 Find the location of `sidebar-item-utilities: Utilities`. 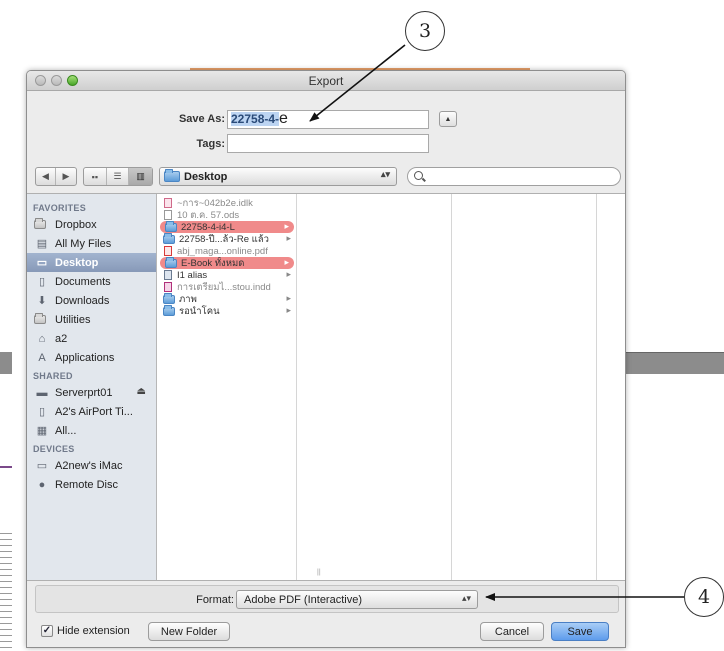

sidebar-item-utilities: Utilities is located at coordinates (91, 319).